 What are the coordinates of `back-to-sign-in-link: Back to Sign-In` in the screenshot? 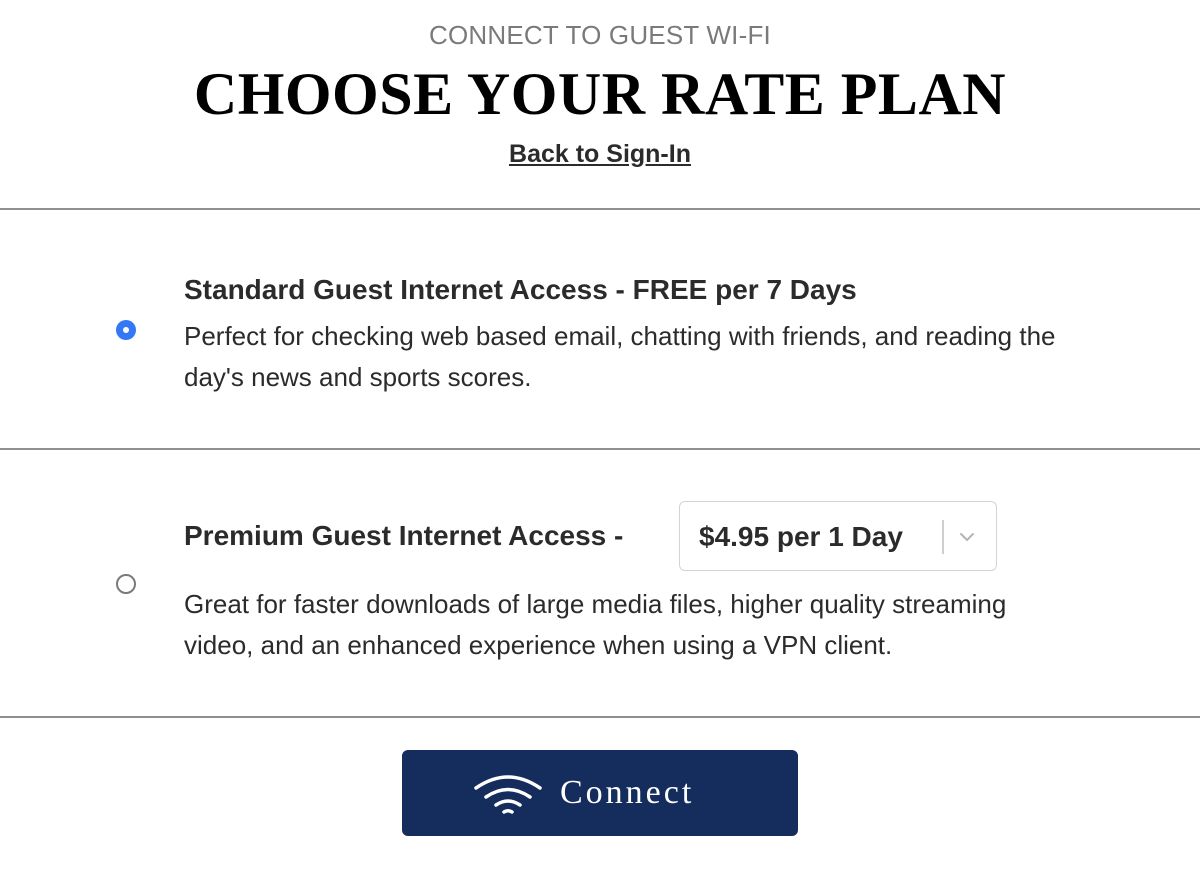 It's located at (600, 154).